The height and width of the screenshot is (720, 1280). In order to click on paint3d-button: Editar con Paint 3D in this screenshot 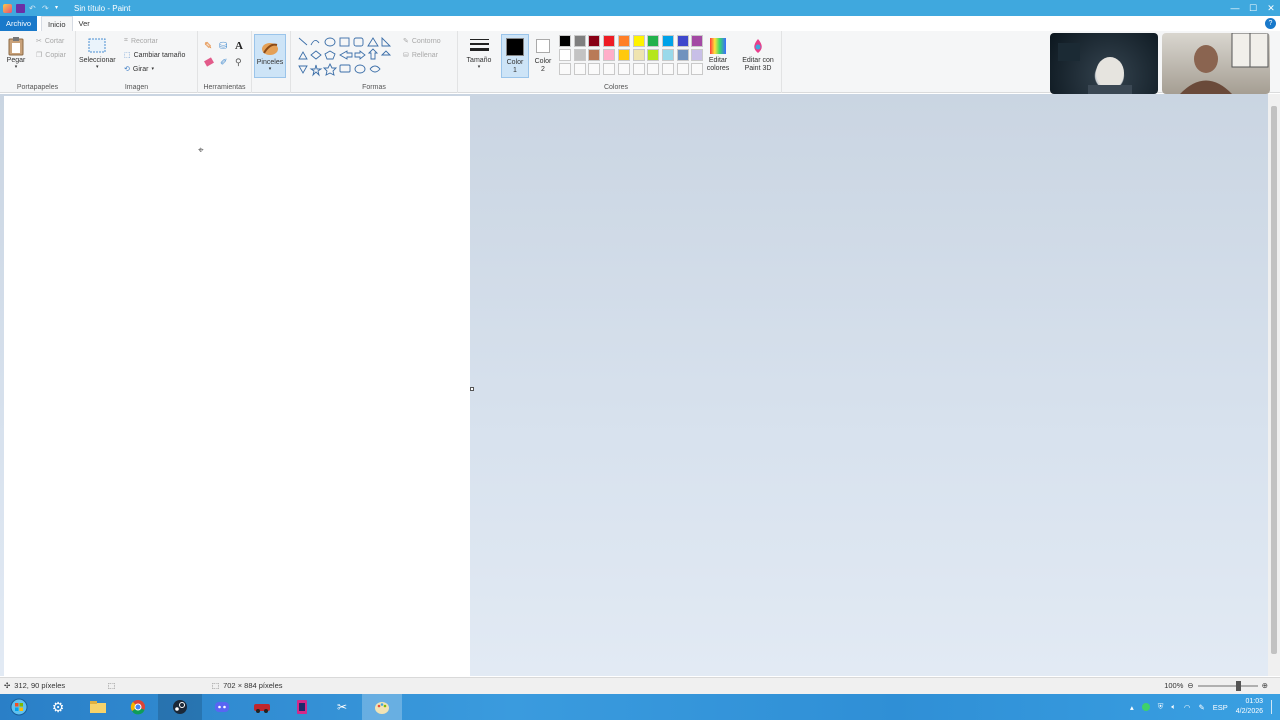, I will do `click(758, 54)`.